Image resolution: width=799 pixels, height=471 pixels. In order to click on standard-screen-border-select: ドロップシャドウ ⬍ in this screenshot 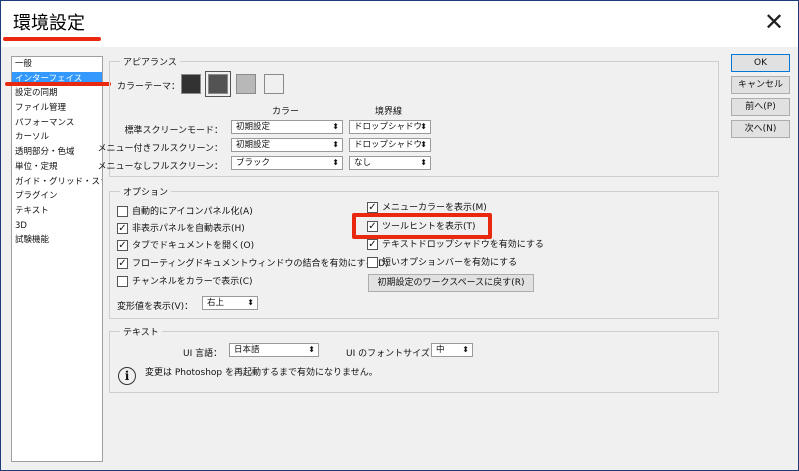, I will do `click(390, 127)`.